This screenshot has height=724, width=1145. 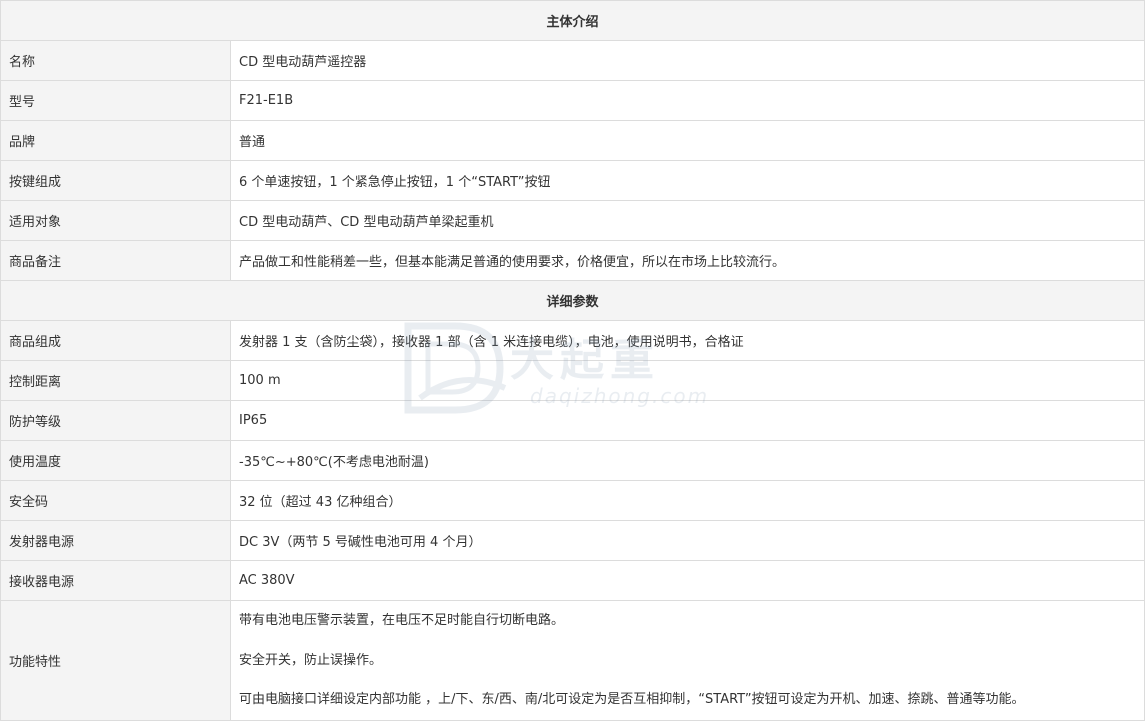 What do you see at coordinates (687, 540) in the screenshot?
I see `row-value: DC 3V（两节 5 号碱性电池可用 4 个月）` at bounding box center [687, 540].